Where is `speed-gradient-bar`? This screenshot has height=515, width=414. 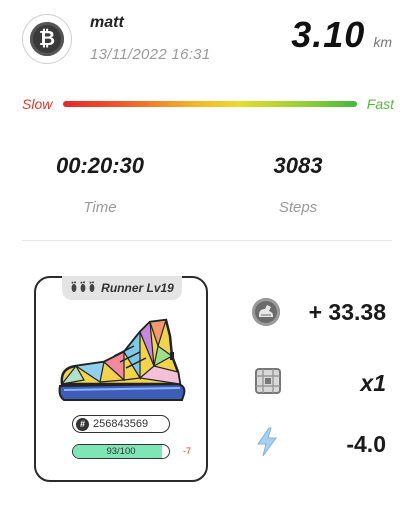
speed-gradient-bar is located at coordinates (210, 104).